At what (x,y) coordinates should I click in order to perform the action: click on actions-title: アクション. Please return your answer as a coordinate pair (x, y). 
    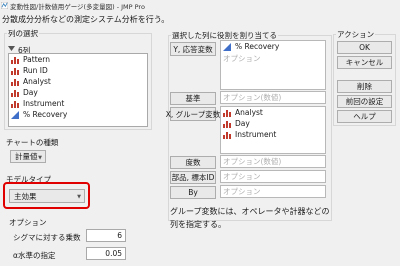
    Looking at the image, I should click on (356, 34).